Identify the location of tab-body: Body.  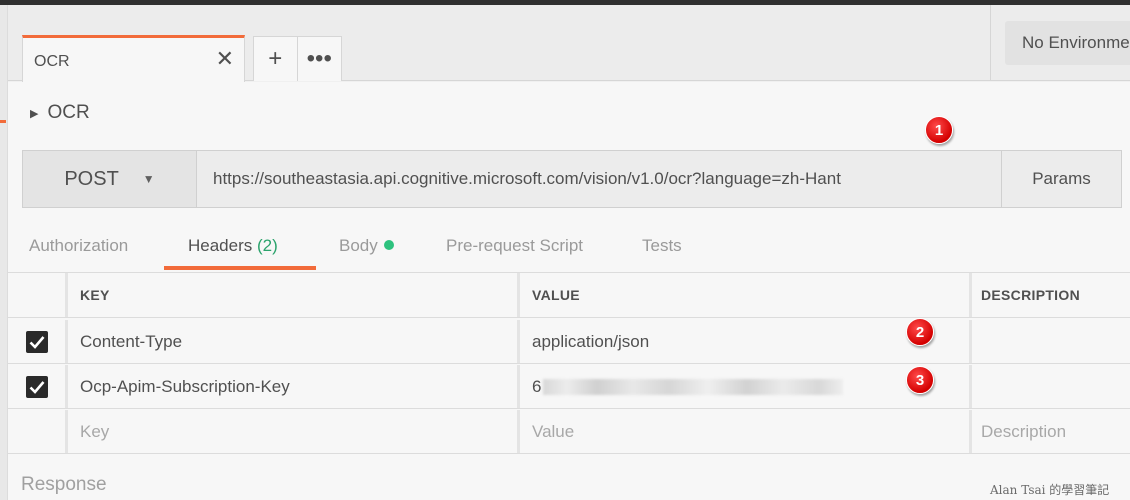
(366, 246).